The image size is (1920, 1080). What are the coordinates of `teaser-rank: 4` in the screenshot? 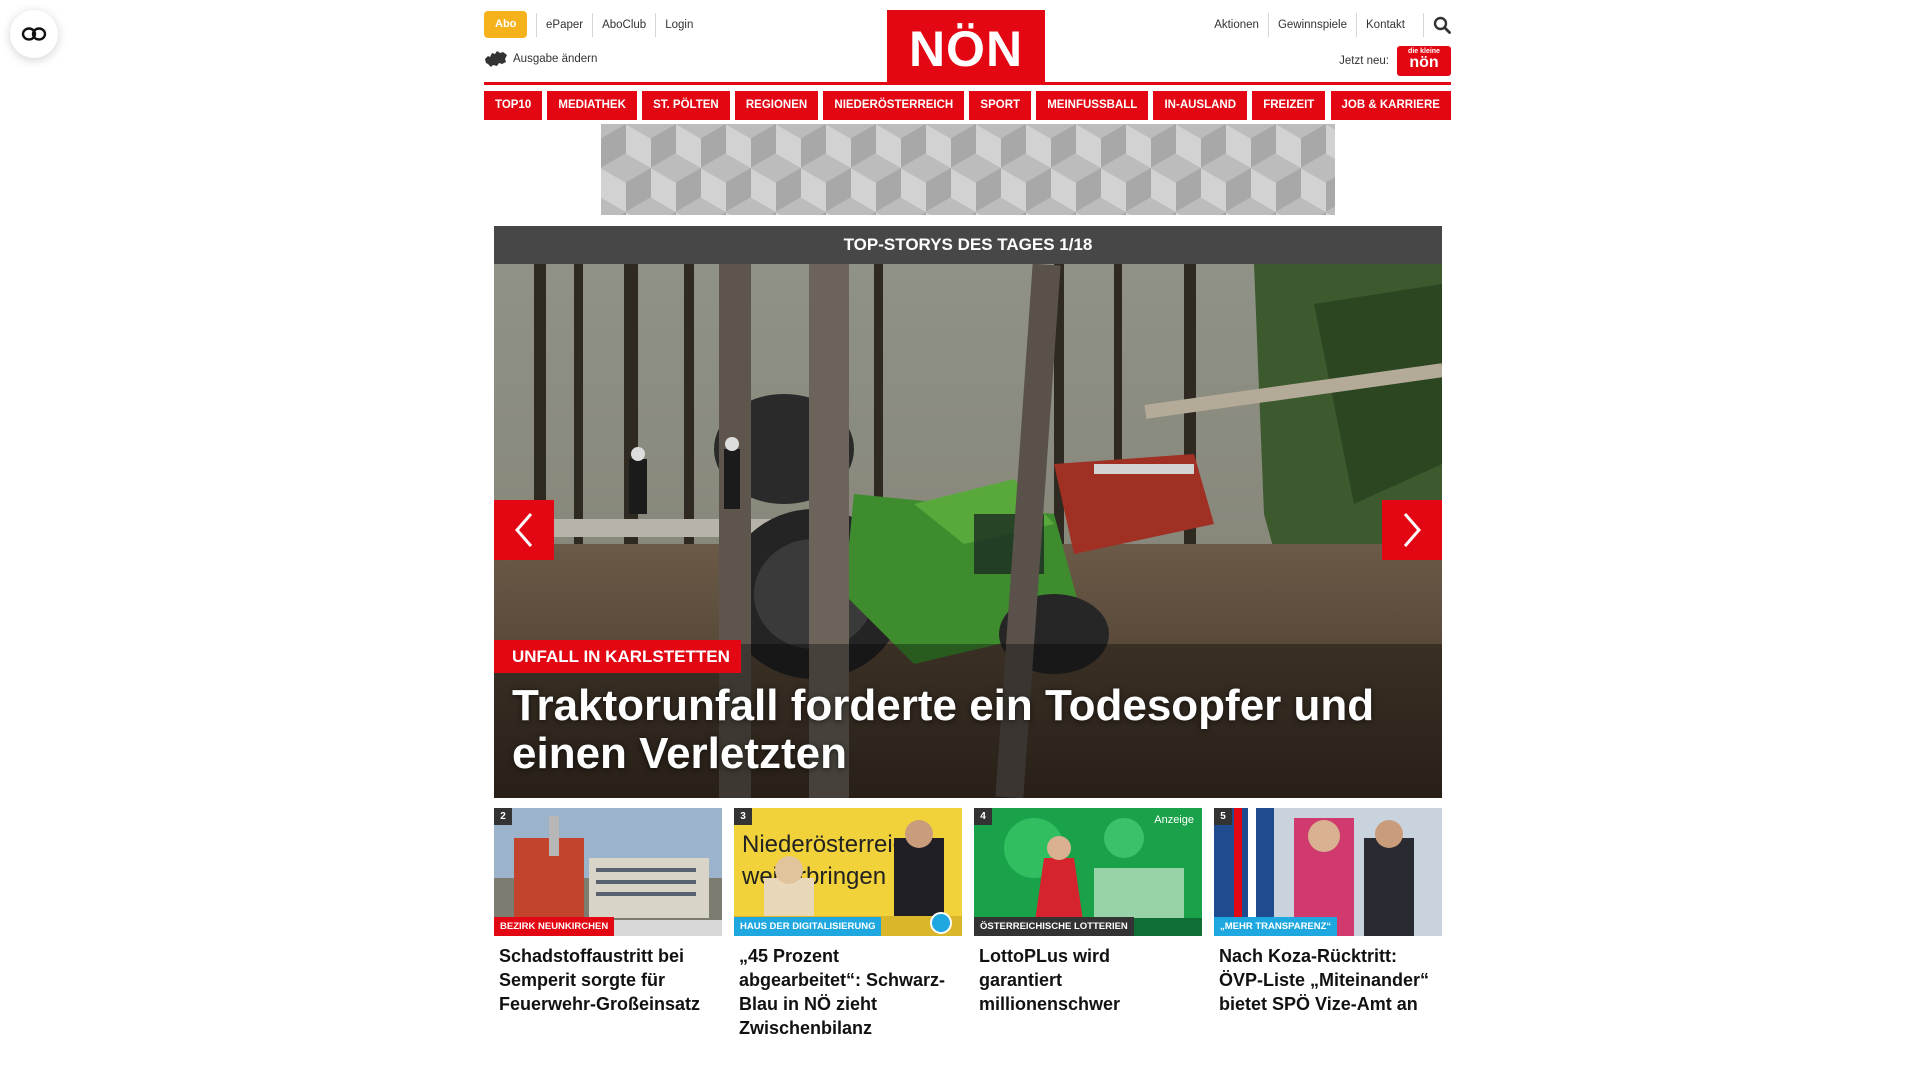 It's located at (983, 816).